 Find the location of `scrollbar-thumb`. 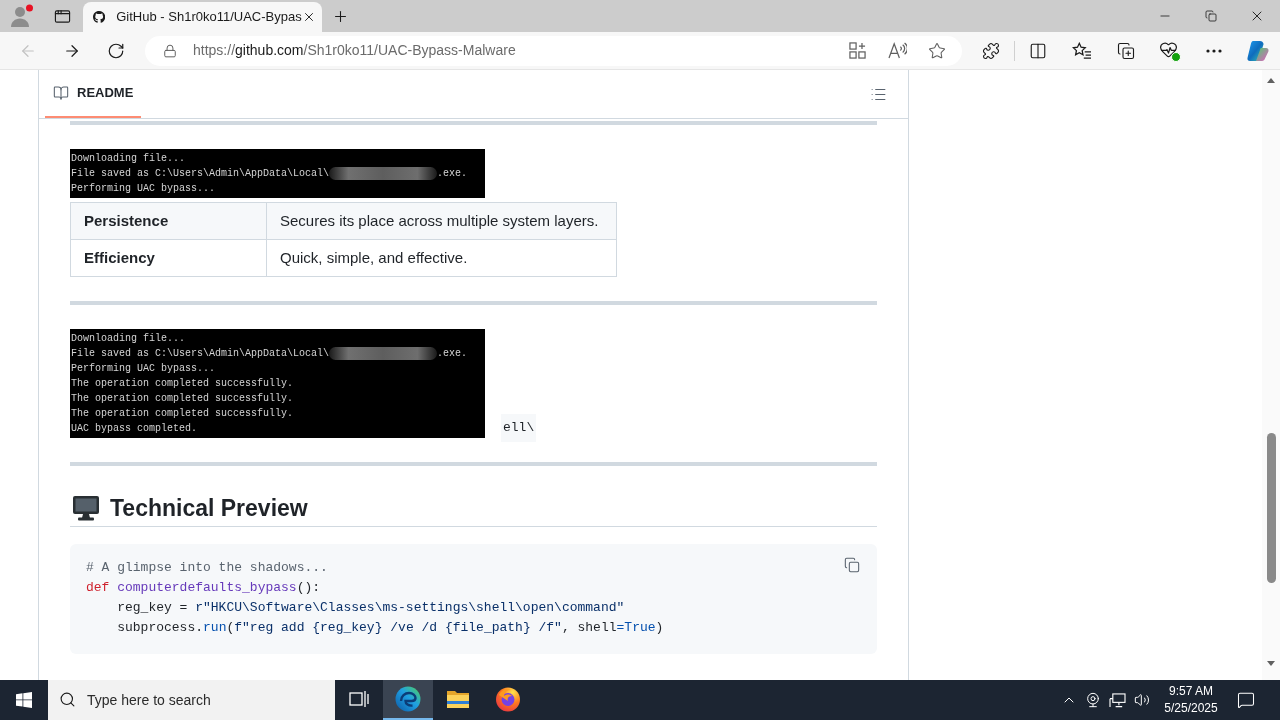

scrollbar-thumb is located at coordinates (1271, 508).